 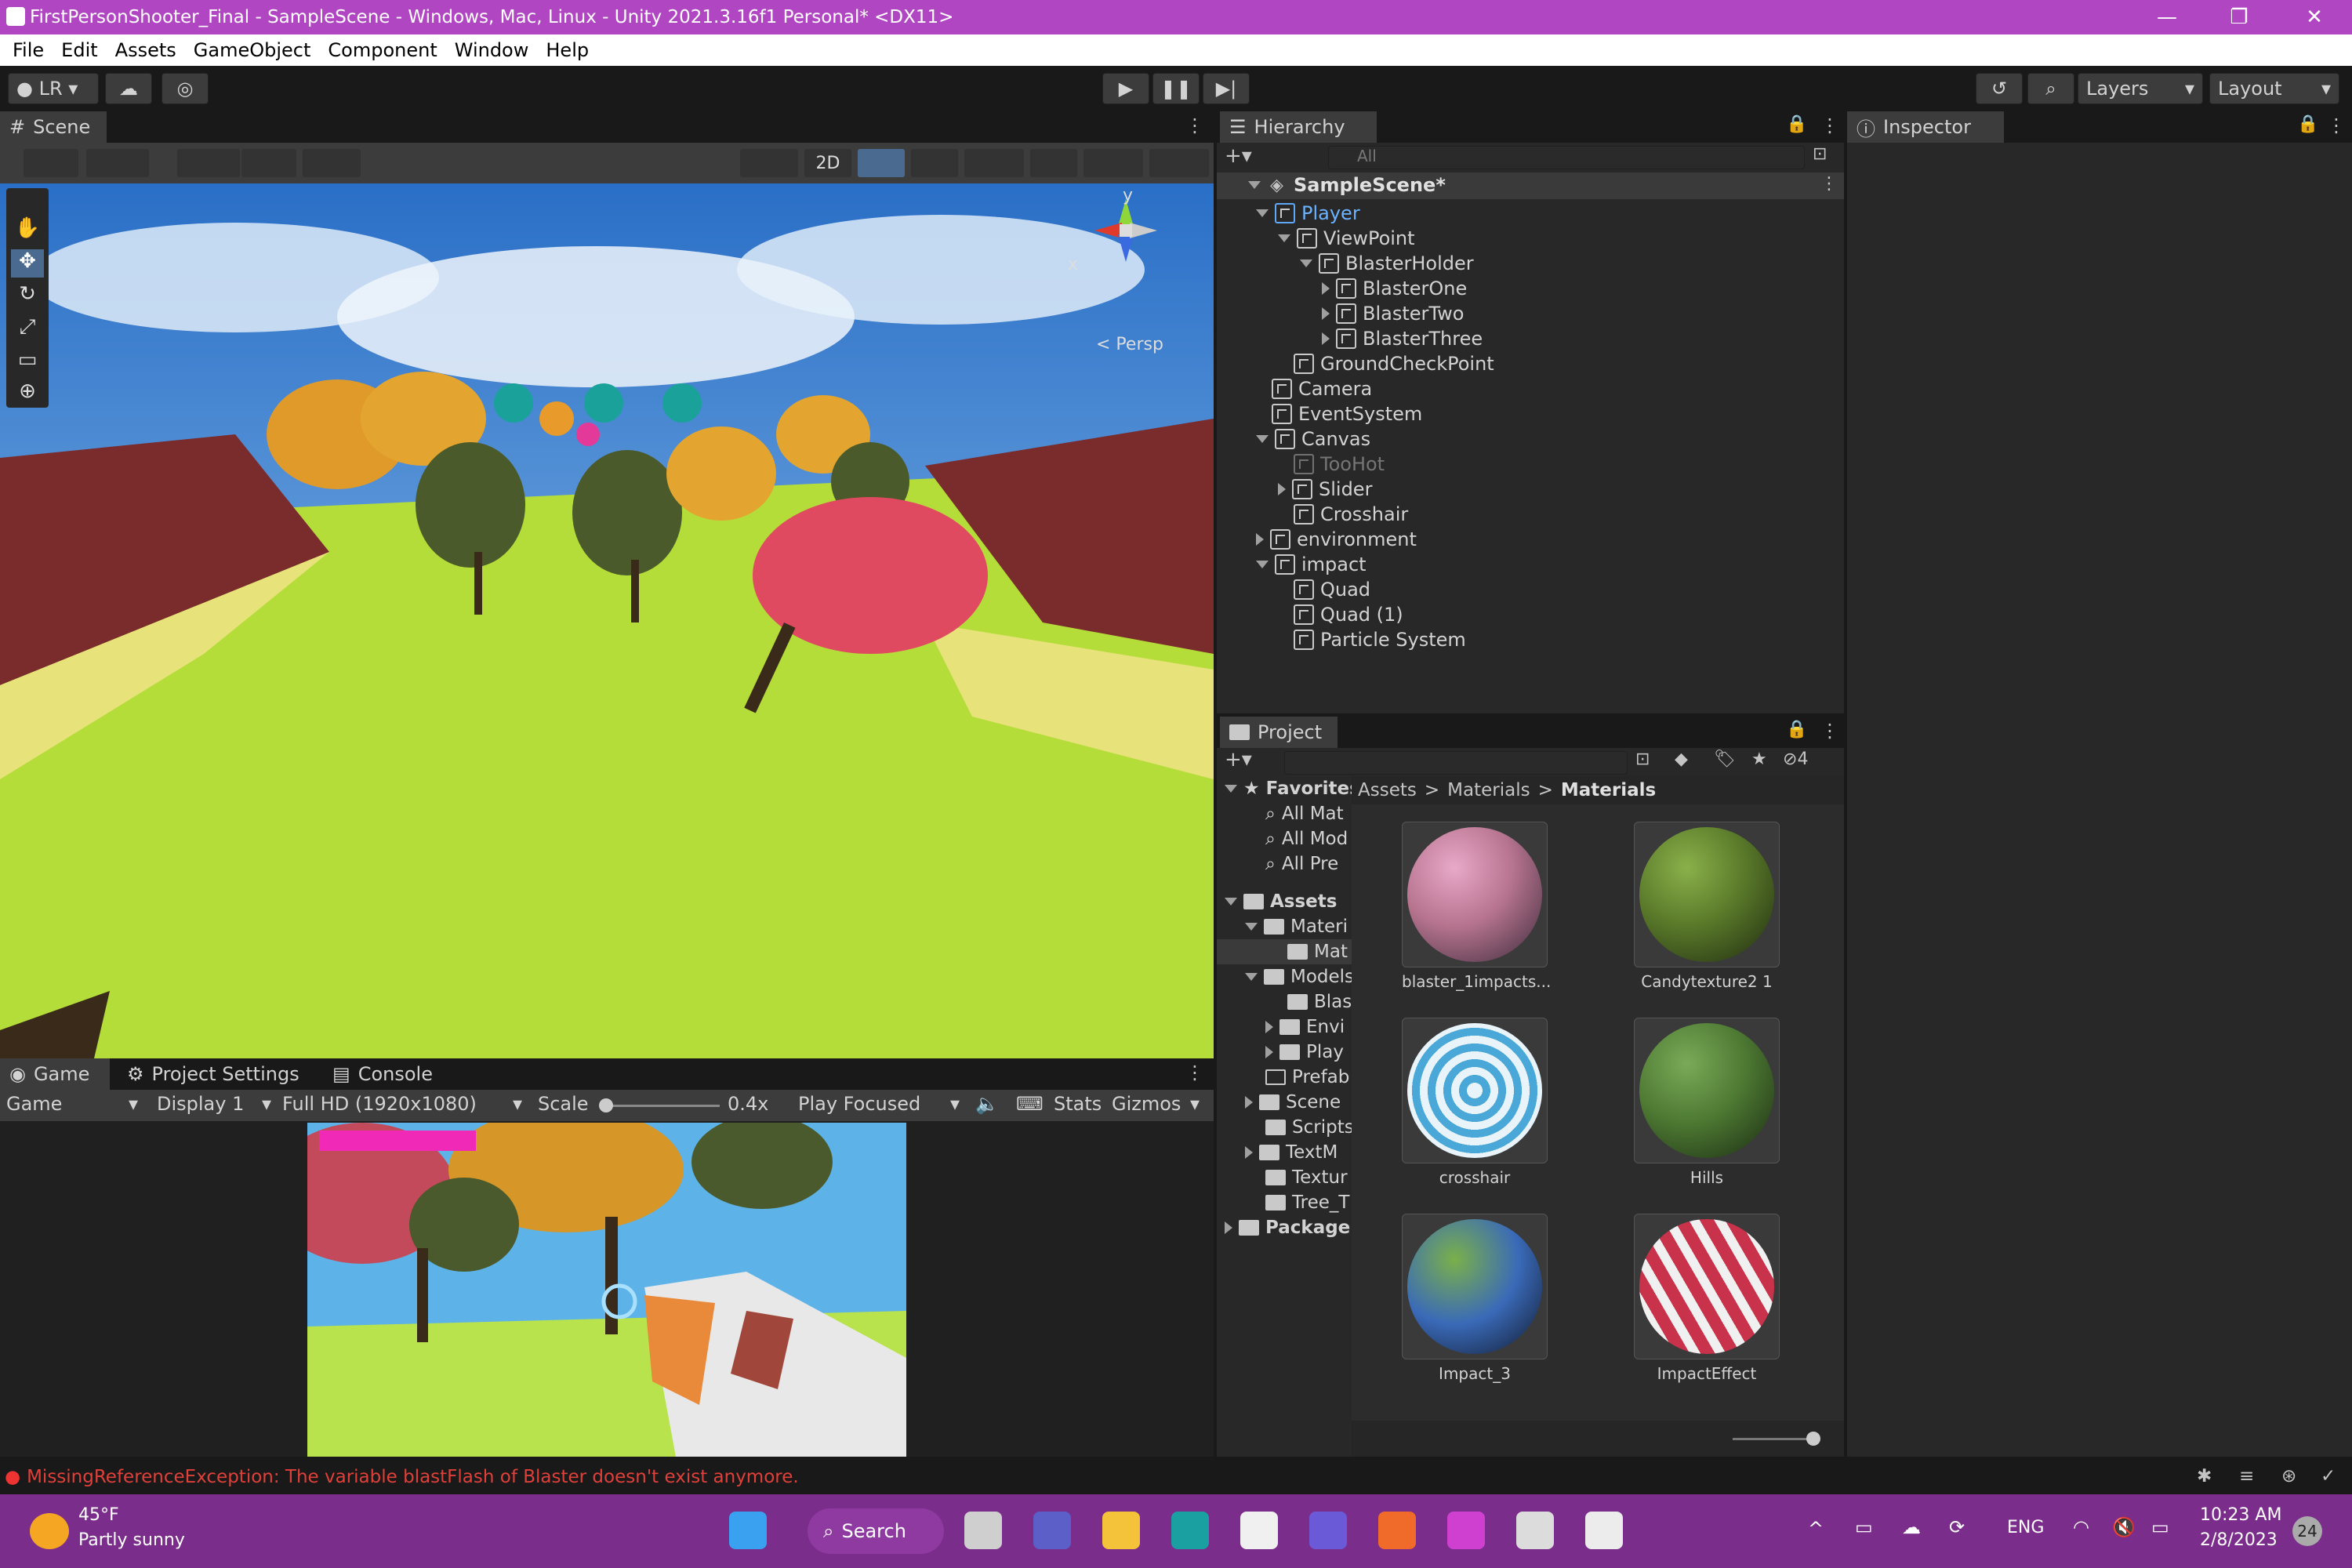 What do you see at coordinates (27, 263) in the screenshot?
I see `move-tool-icon: ✥` at bounding box center [27, 263].